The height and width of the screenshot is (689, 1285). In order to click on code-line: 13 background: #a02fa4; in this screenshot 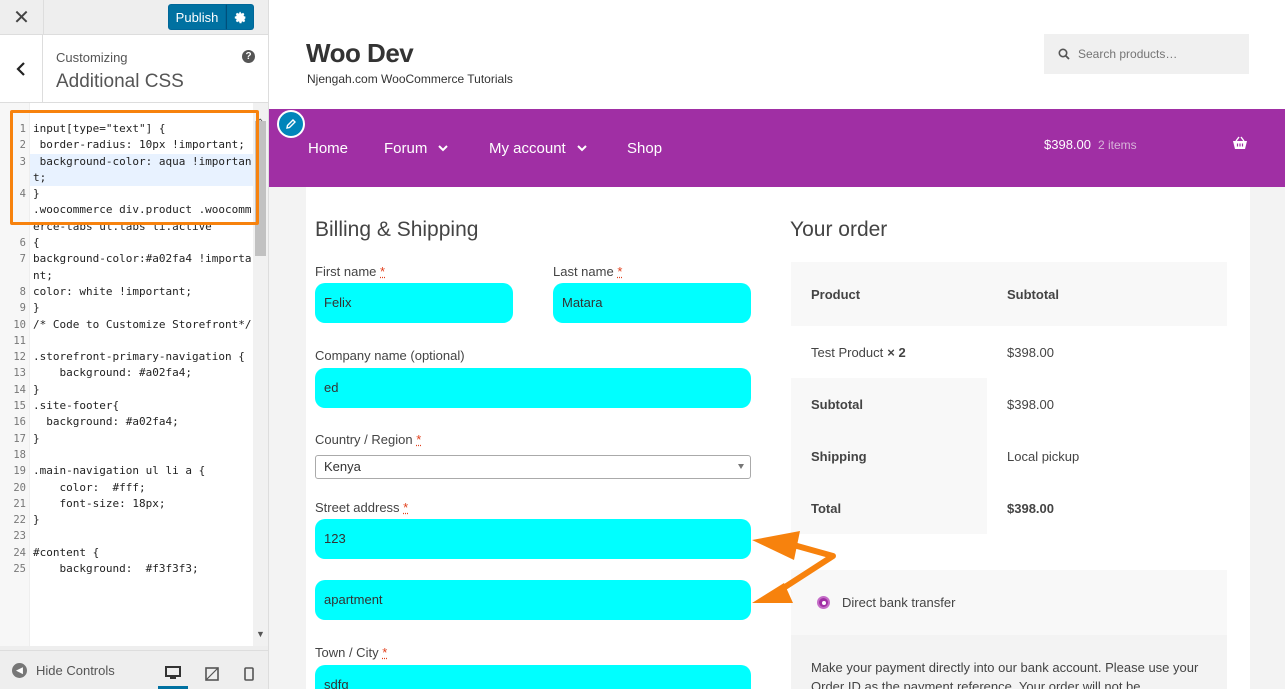, I will do `click(126, 373)`.